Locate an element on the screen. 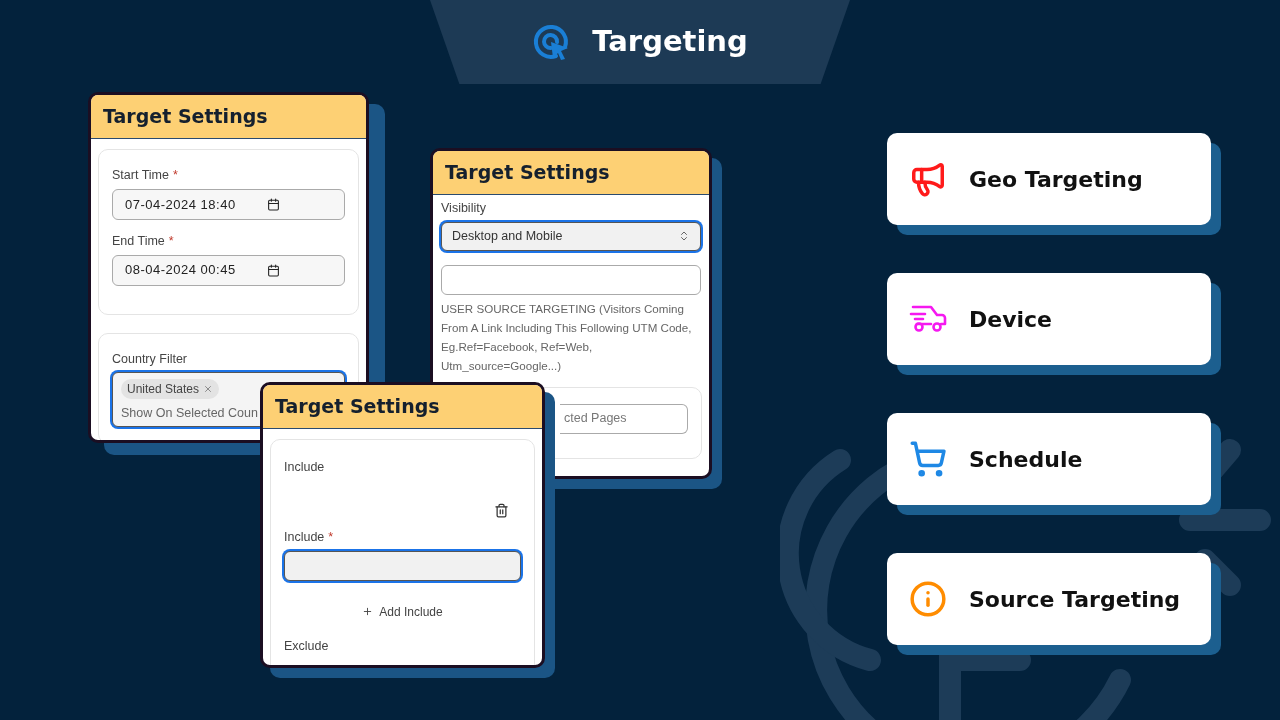 The width and height of the screenshot is (1280, 720). field-placeholder: Show On Selected Coun is located at coordinates (189, 414).